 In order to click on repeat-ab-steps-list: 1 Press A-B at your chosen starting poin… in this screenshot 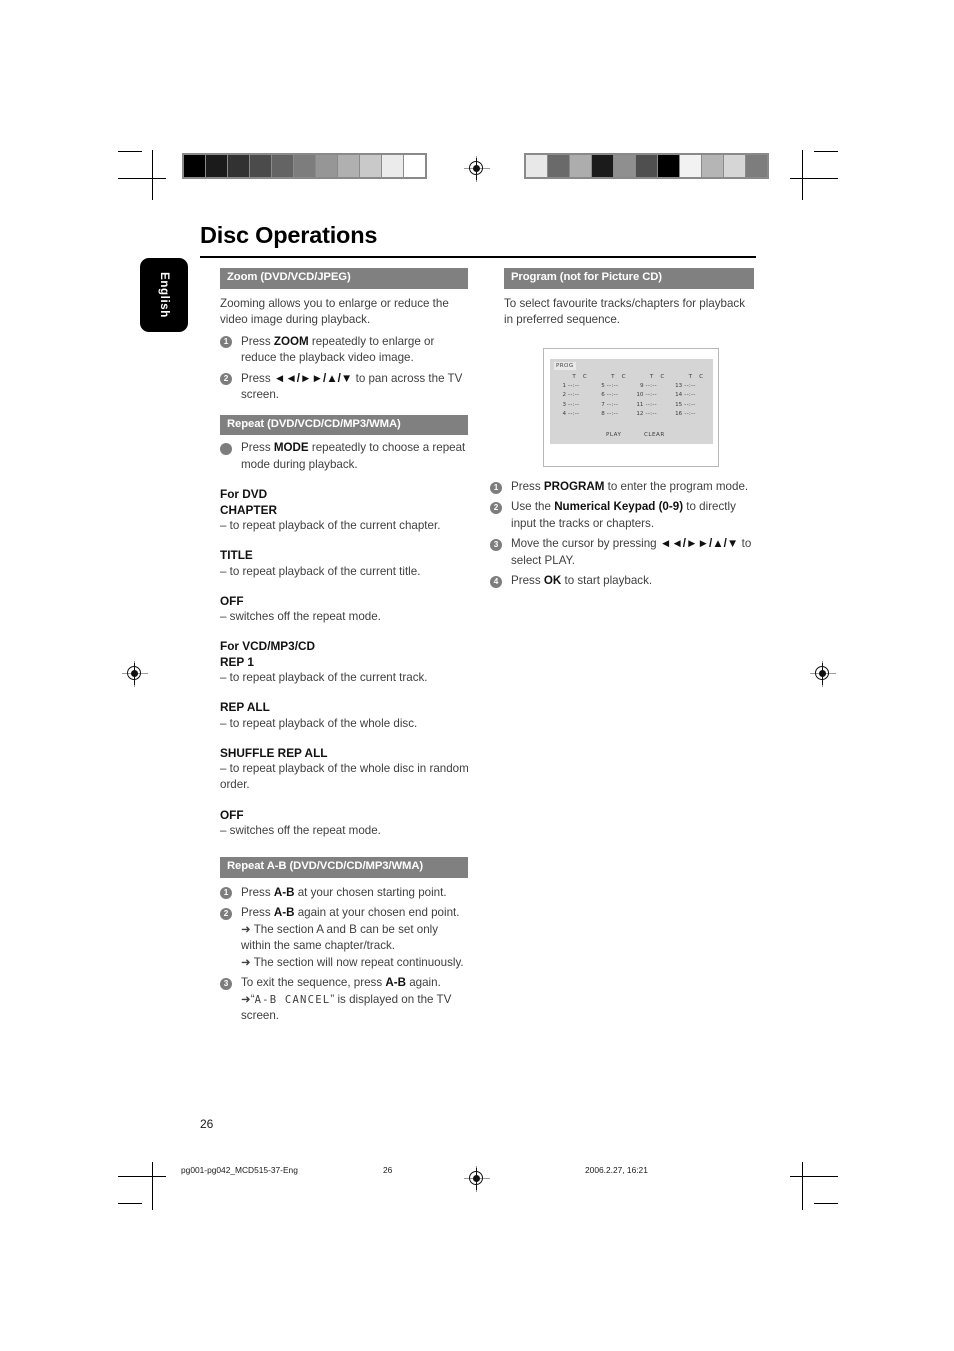, I will do `click(345, 955)`.